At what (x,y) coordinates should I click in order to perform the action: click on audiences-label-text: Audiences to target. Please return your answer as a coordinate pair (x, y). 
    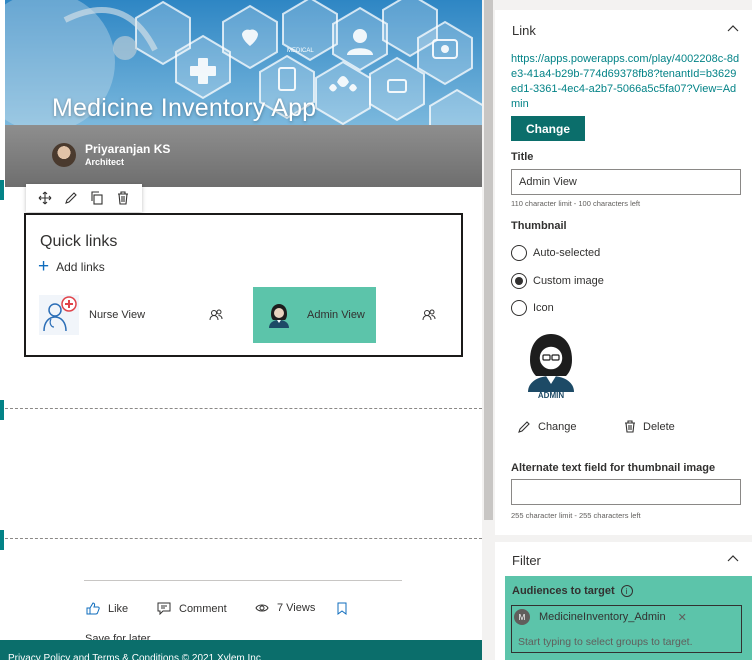
    Looking at the image, I should click on (563, 591).